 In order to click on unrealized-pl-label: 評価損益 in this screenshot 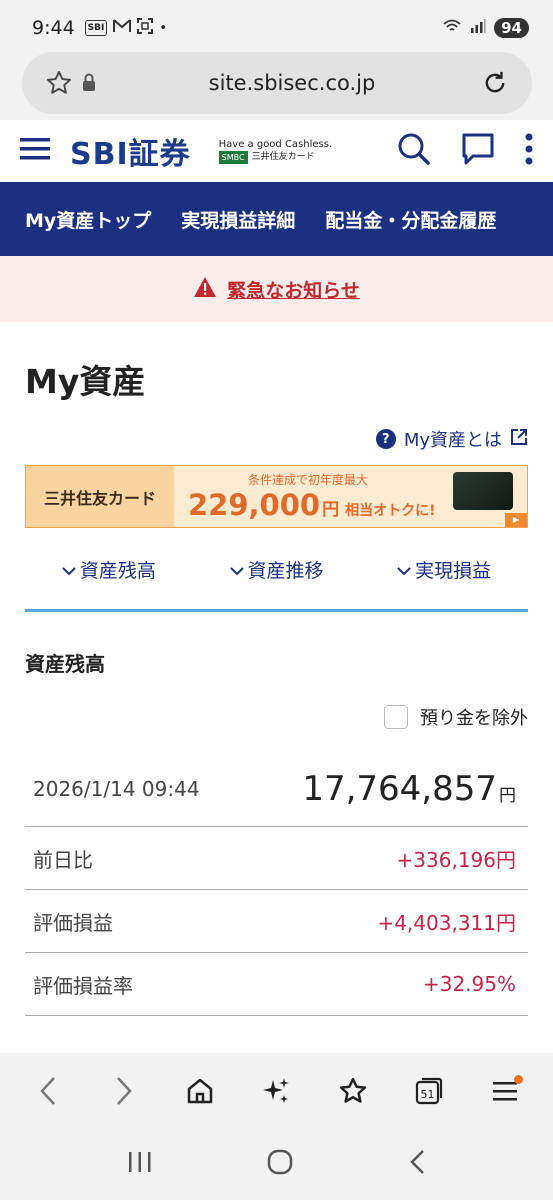, I will do `click(73, 922)`.